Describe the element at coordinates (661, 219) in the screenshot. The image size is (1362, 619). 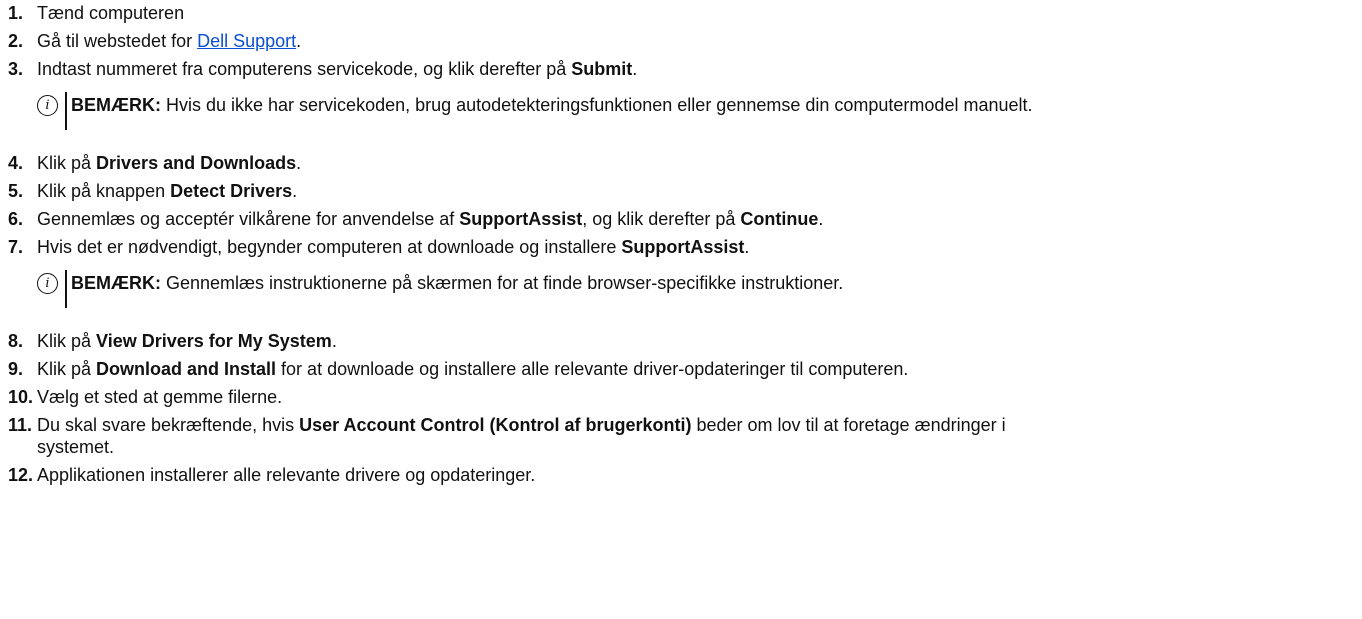
I see `step-text-mid: , og klik derefter på` at that location.